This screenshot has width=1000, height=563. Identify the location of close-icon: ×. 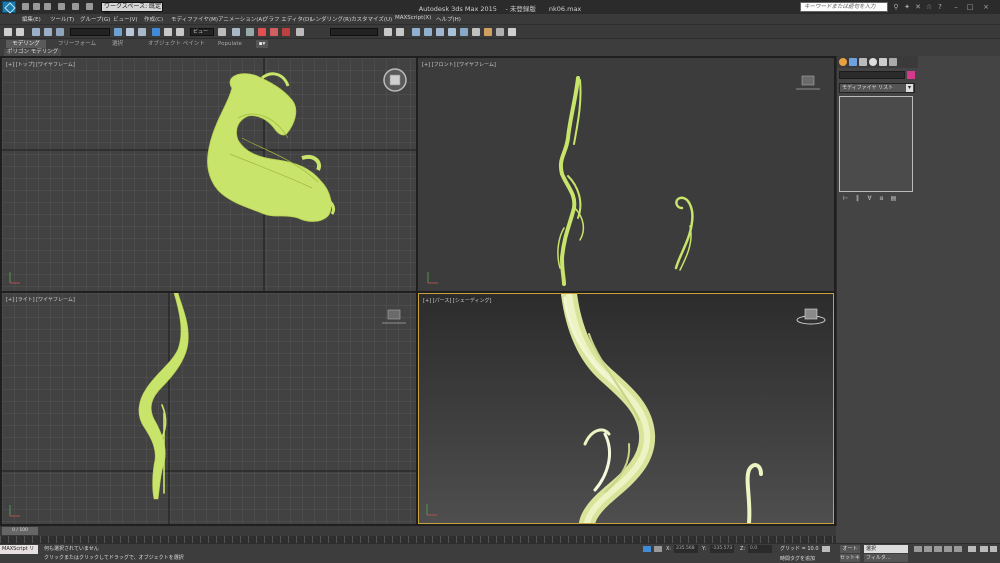
(986, 7).